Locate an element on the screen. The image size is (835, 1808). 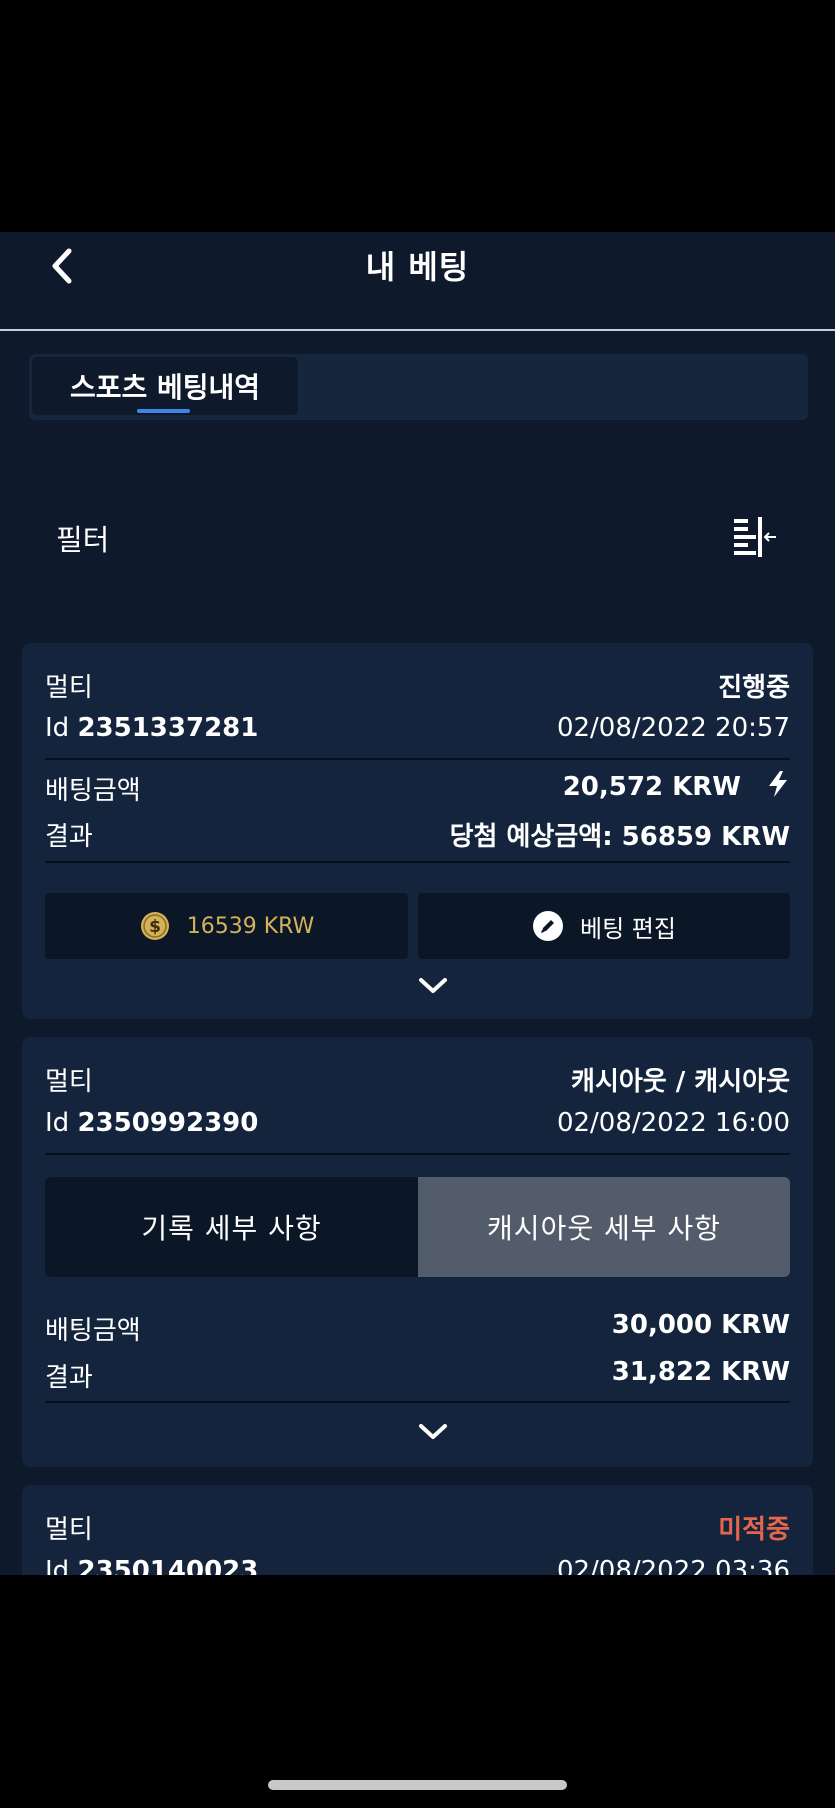
bet-datetime: 02/08/2022 03:36 is located at coordinates (673, 1565).